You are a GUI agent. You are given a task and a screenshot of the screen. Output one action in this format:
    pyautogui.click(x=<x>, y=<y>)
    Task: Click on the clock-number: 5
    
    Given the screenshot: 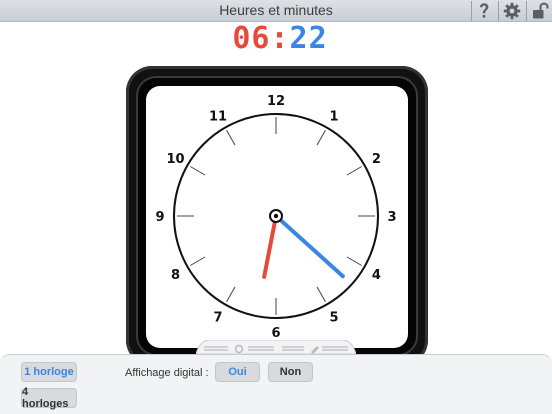 What is the action you would take?
    pyautogui.click(x=333, y=317)
    